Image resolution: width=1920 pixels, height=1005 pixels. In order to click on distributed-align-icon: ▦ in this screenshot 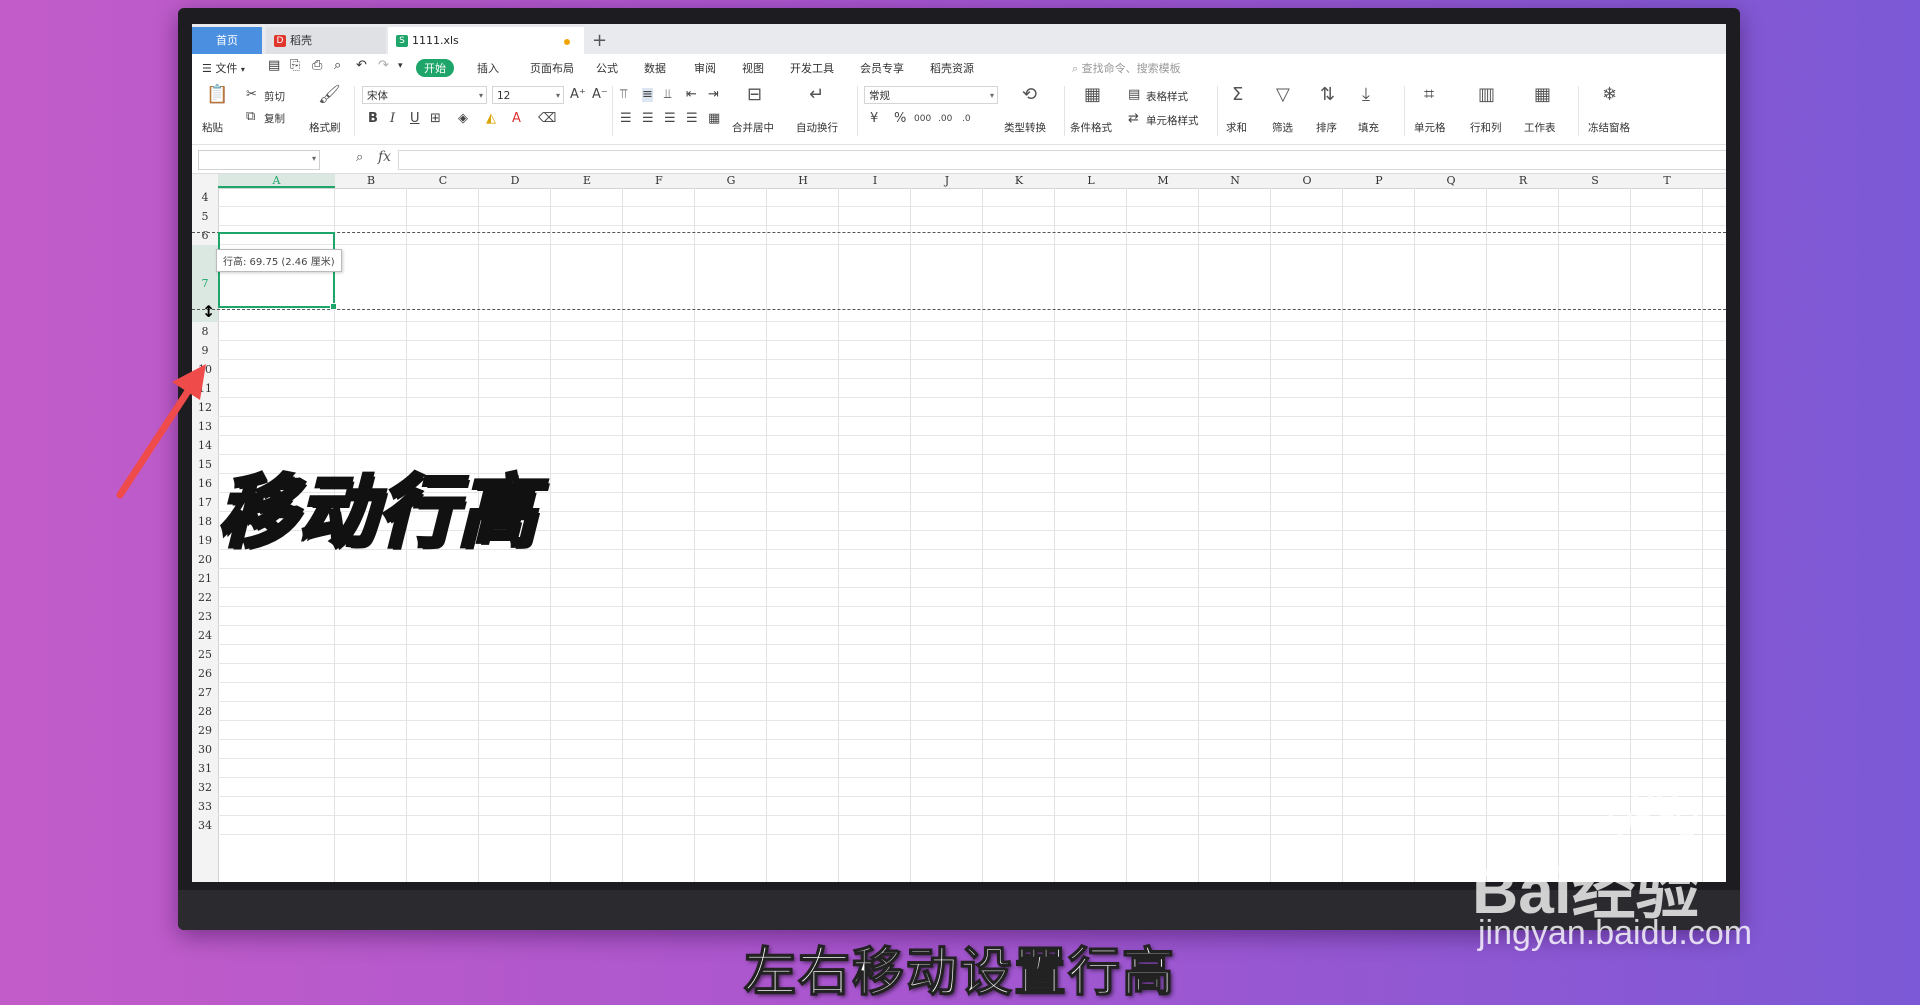, I will do `click(714, 119)`.